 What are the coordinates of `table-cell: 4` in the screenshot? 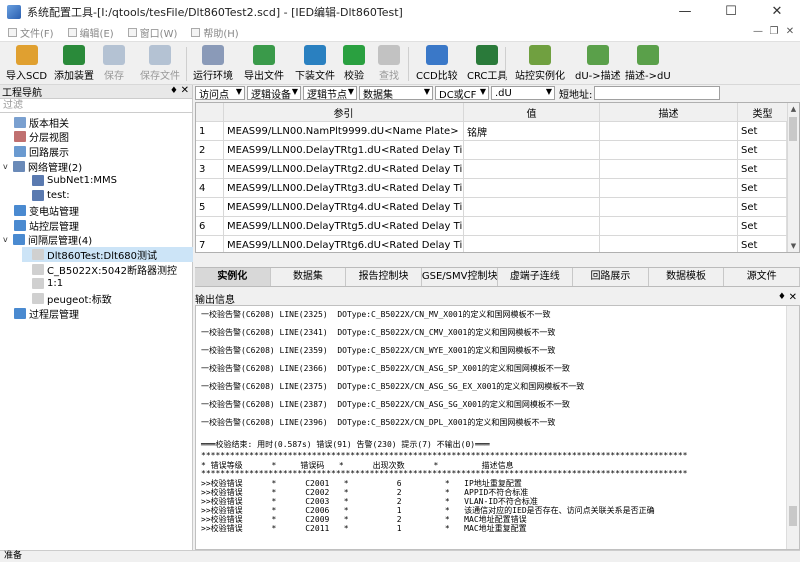 It's located at (210, 188).